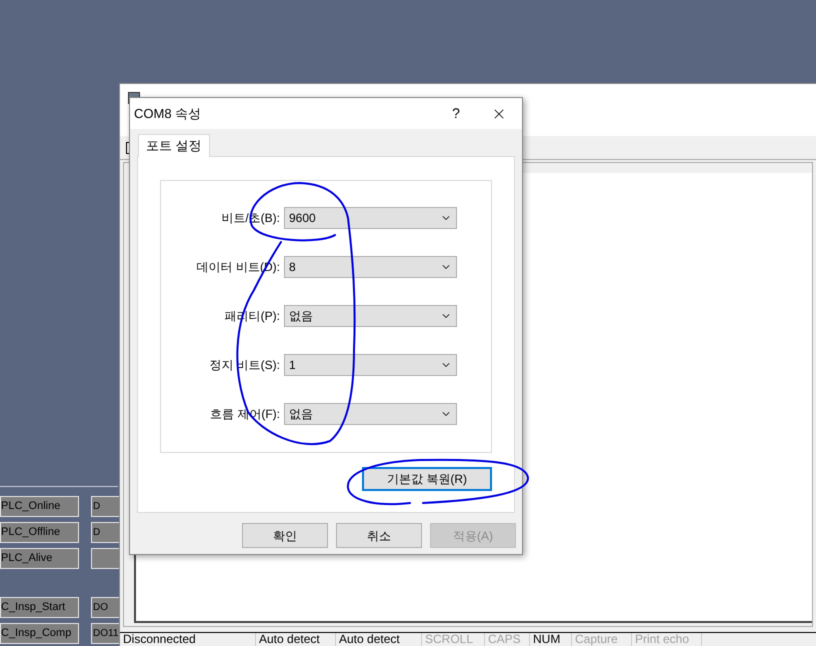  What do you see at coordinates (303, 218) in the screenshot?
I see `dropdown-value: 9600` at bounding box center [303, 218].